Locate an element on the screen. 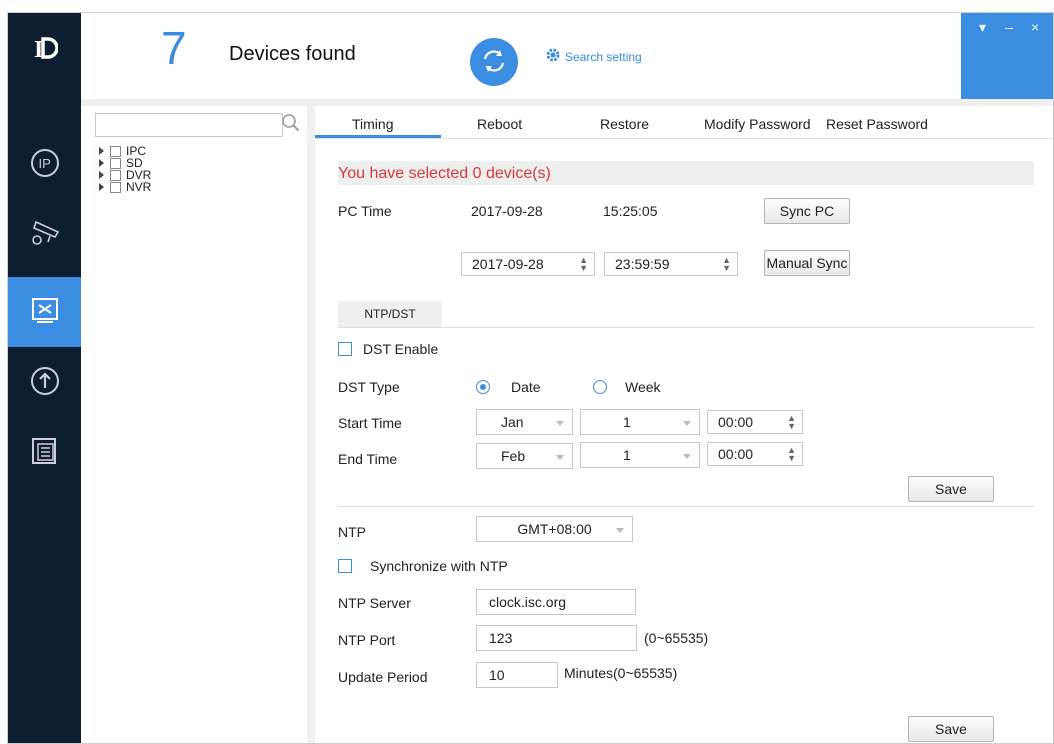 This screenshot has height=744, width=1054. dst-enable-checkbox is located at coordinates (345, 349).